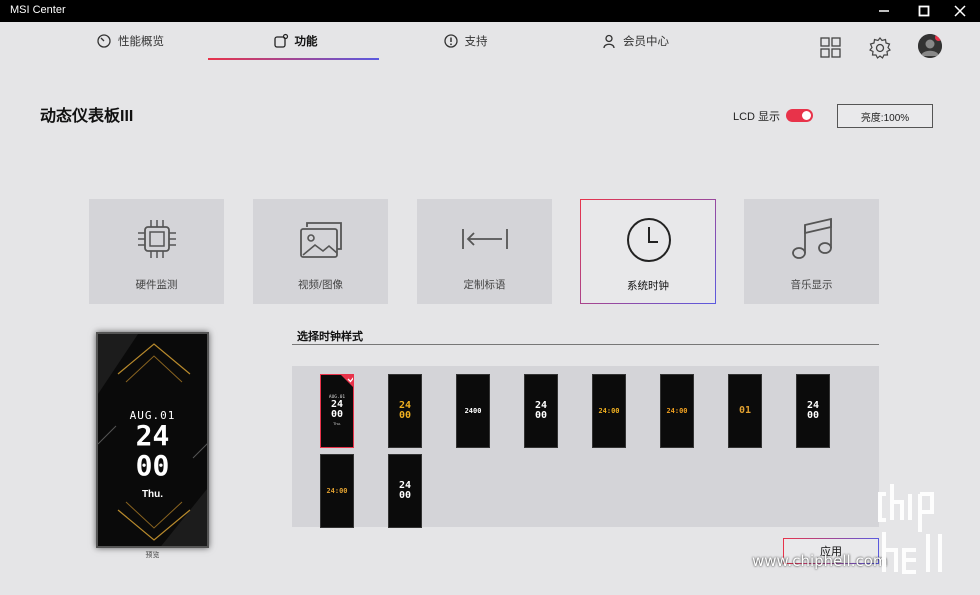 The height and width of the screenshot is (595, 980). What do you see at coordinates (648, 286) in the screenshot?
I see `tile-system-clock-label: 系统时钟` at bounding box center [648, 286].